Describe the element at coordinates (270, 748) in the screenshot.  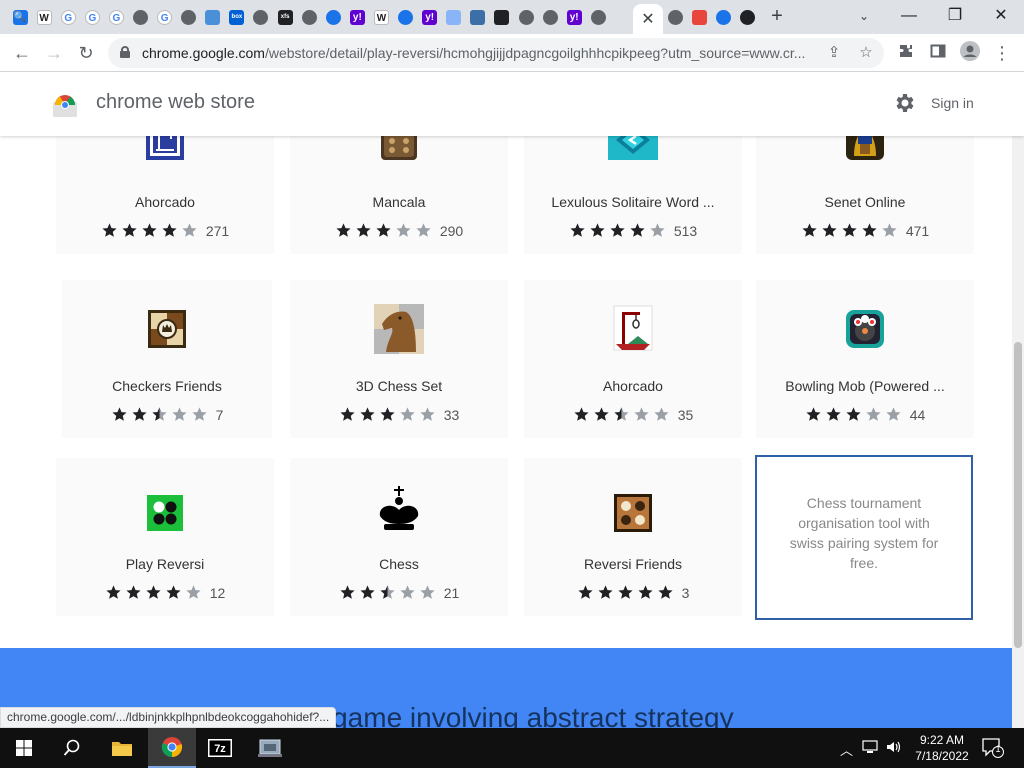
I see `app-taskbar-button` at that location.